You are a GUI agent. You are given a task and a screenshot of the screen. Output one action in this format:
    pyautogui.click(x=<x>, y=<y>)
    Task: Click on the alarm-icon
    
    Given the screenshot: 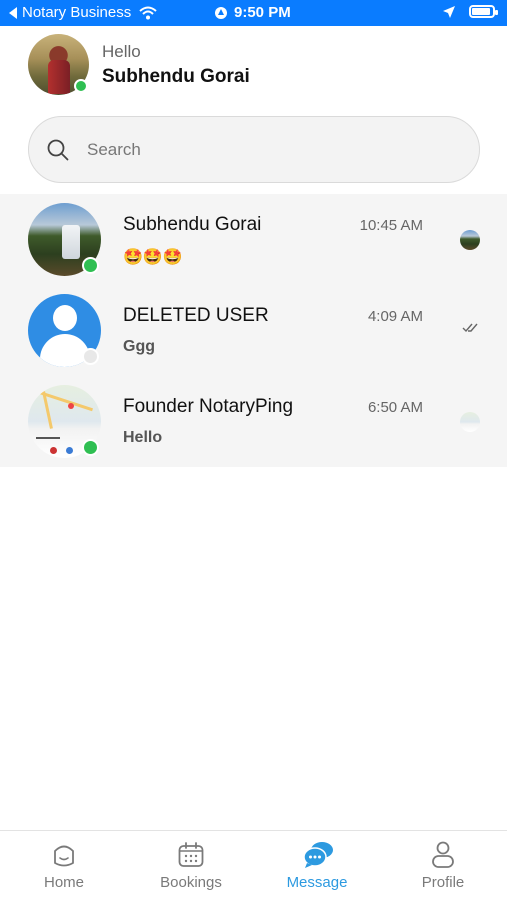 What is the action you would take?
    pyautogui.click(x=221, y=12)
    